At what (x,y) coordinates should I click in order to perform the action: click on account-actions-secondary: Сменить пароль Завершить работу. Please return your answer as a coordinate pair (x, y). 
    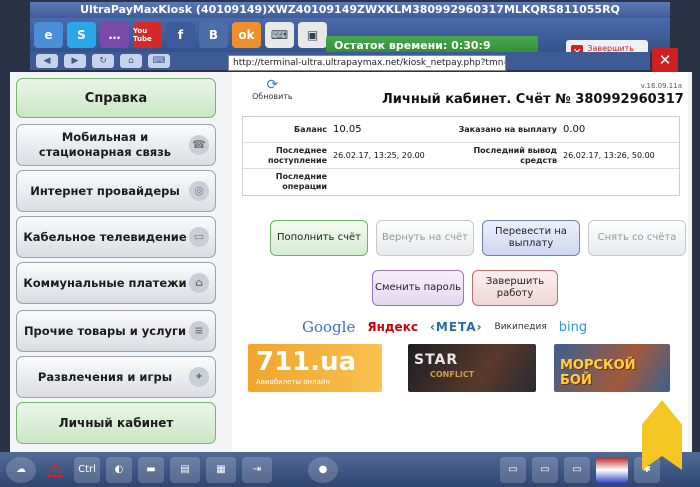
    Looking at the image, I should click on (465, 288).